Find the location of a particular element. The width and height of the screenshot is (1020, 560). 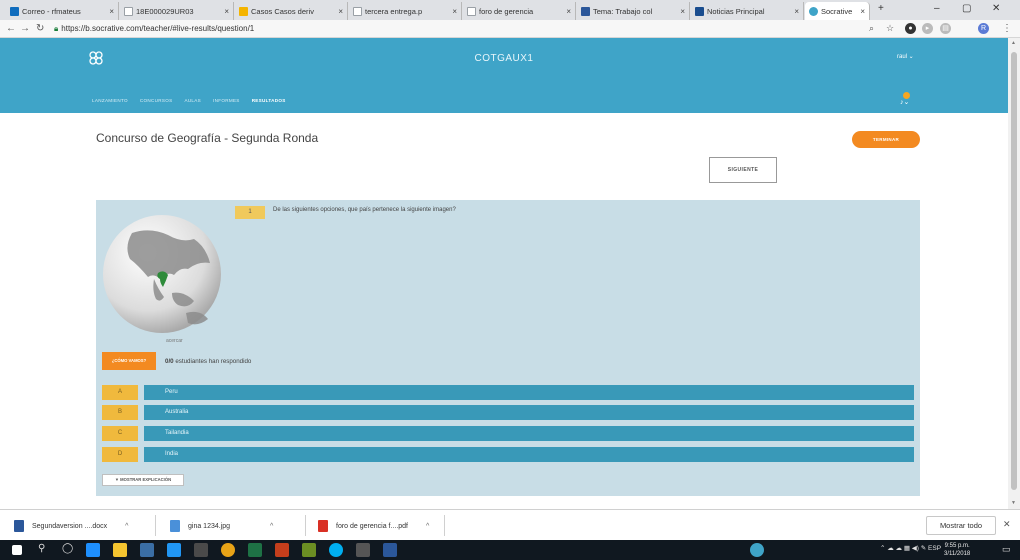

scroll-up-icon: ▲ is located at coordinates (1013, 43).